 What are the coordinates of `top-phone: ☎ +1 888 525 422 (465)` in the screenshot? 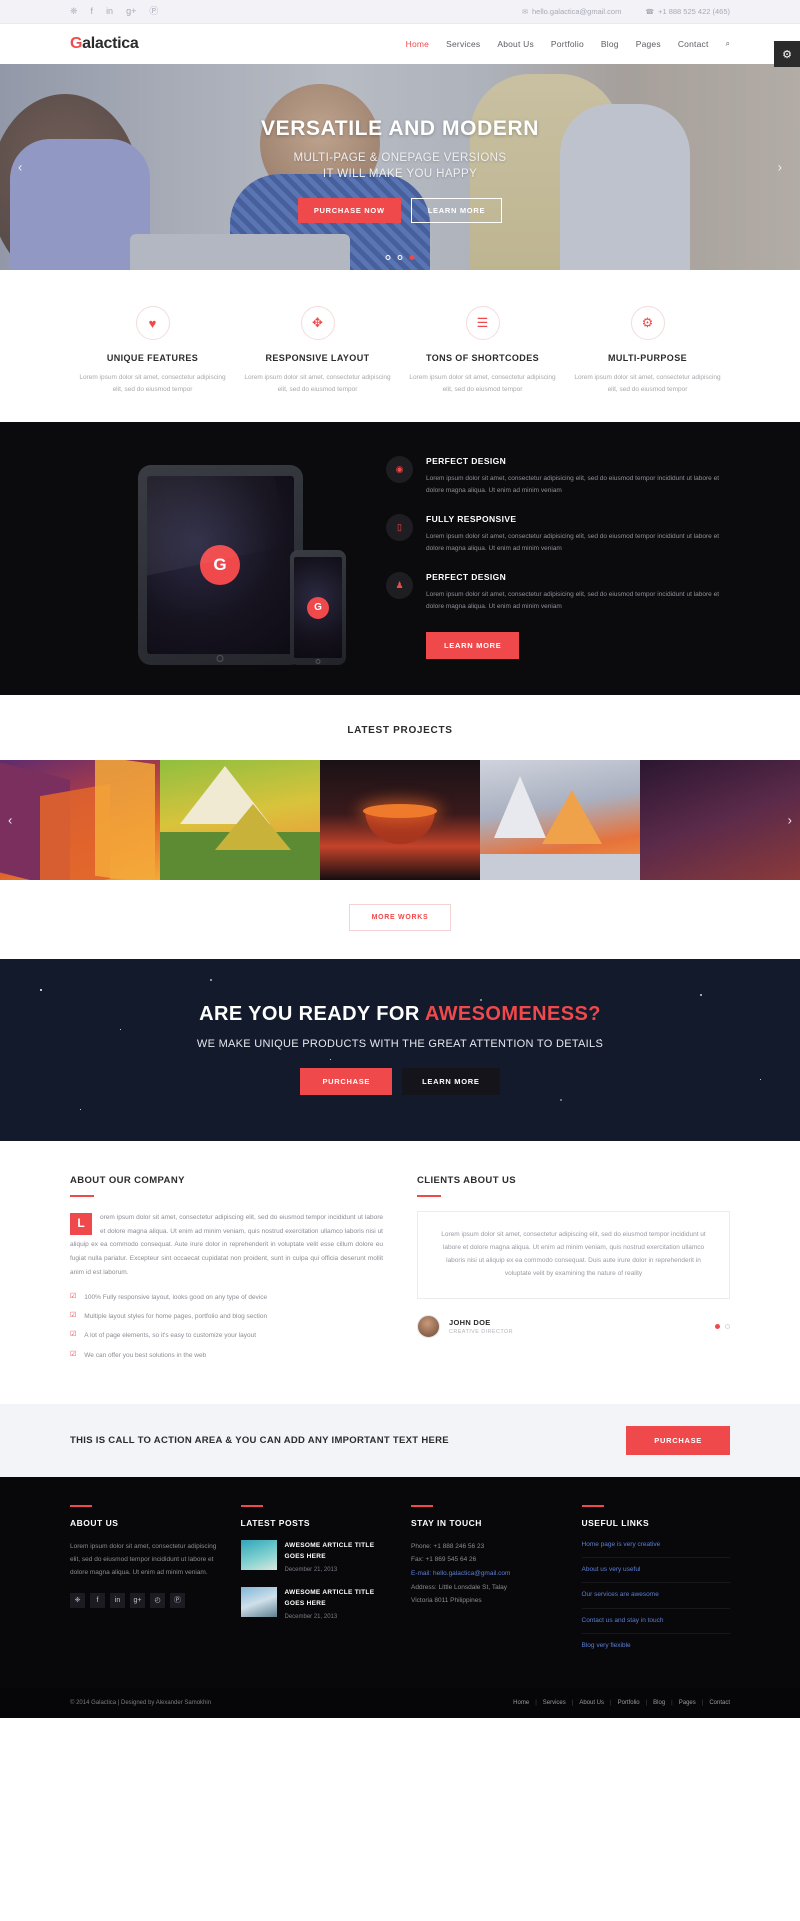 It's located at (687, 11).